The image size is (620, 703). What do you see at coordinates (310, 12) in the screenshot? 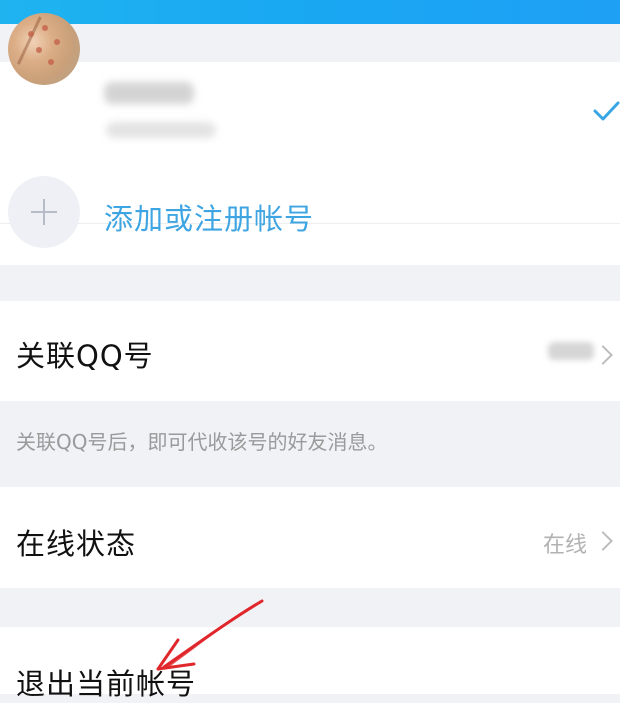
I see `top-bar` at bounding box center [310, 12].